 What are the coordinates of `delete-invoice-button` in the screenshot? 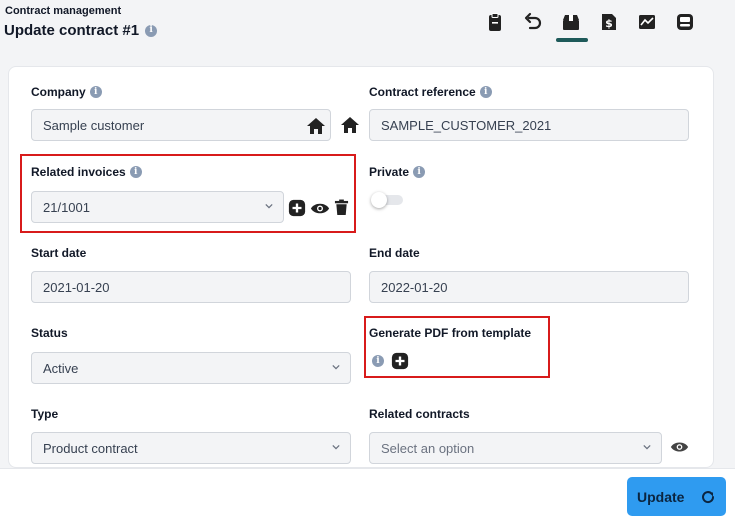 It's located at (341, 207).